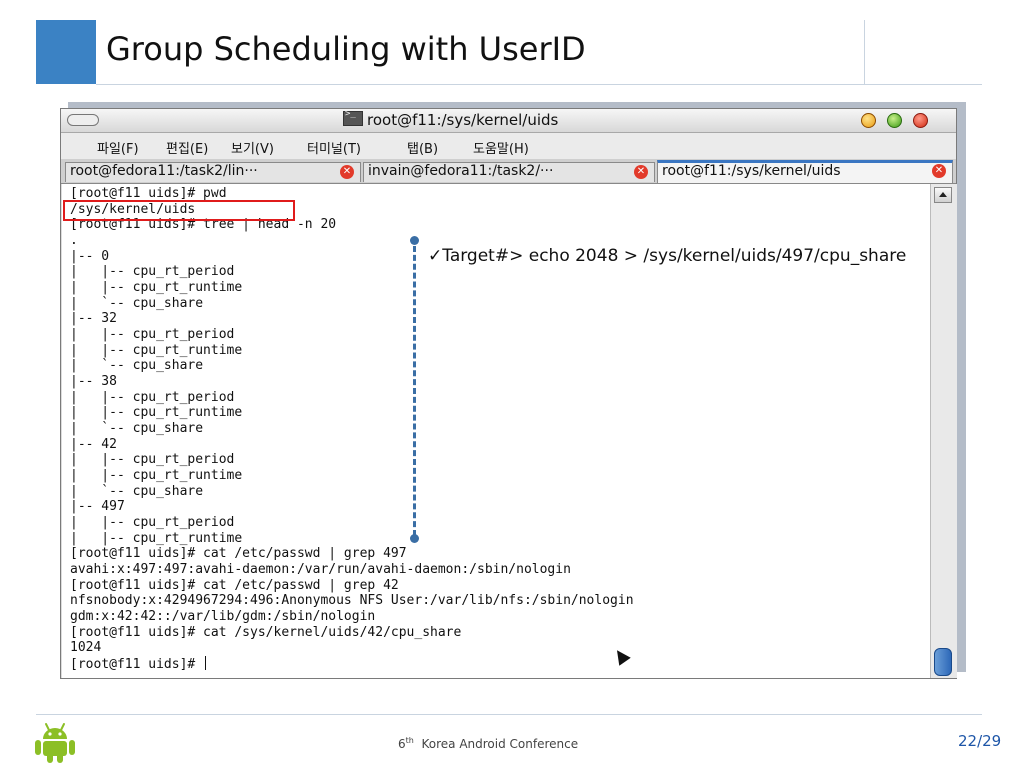 This screenshot has width=1024, height=768. Describe the element at coordinates (223, 616) in the screenshot. I see `terminal-line: gdm:x:42:42::/var/lib/gdm:/sbin/nologin` at that location.